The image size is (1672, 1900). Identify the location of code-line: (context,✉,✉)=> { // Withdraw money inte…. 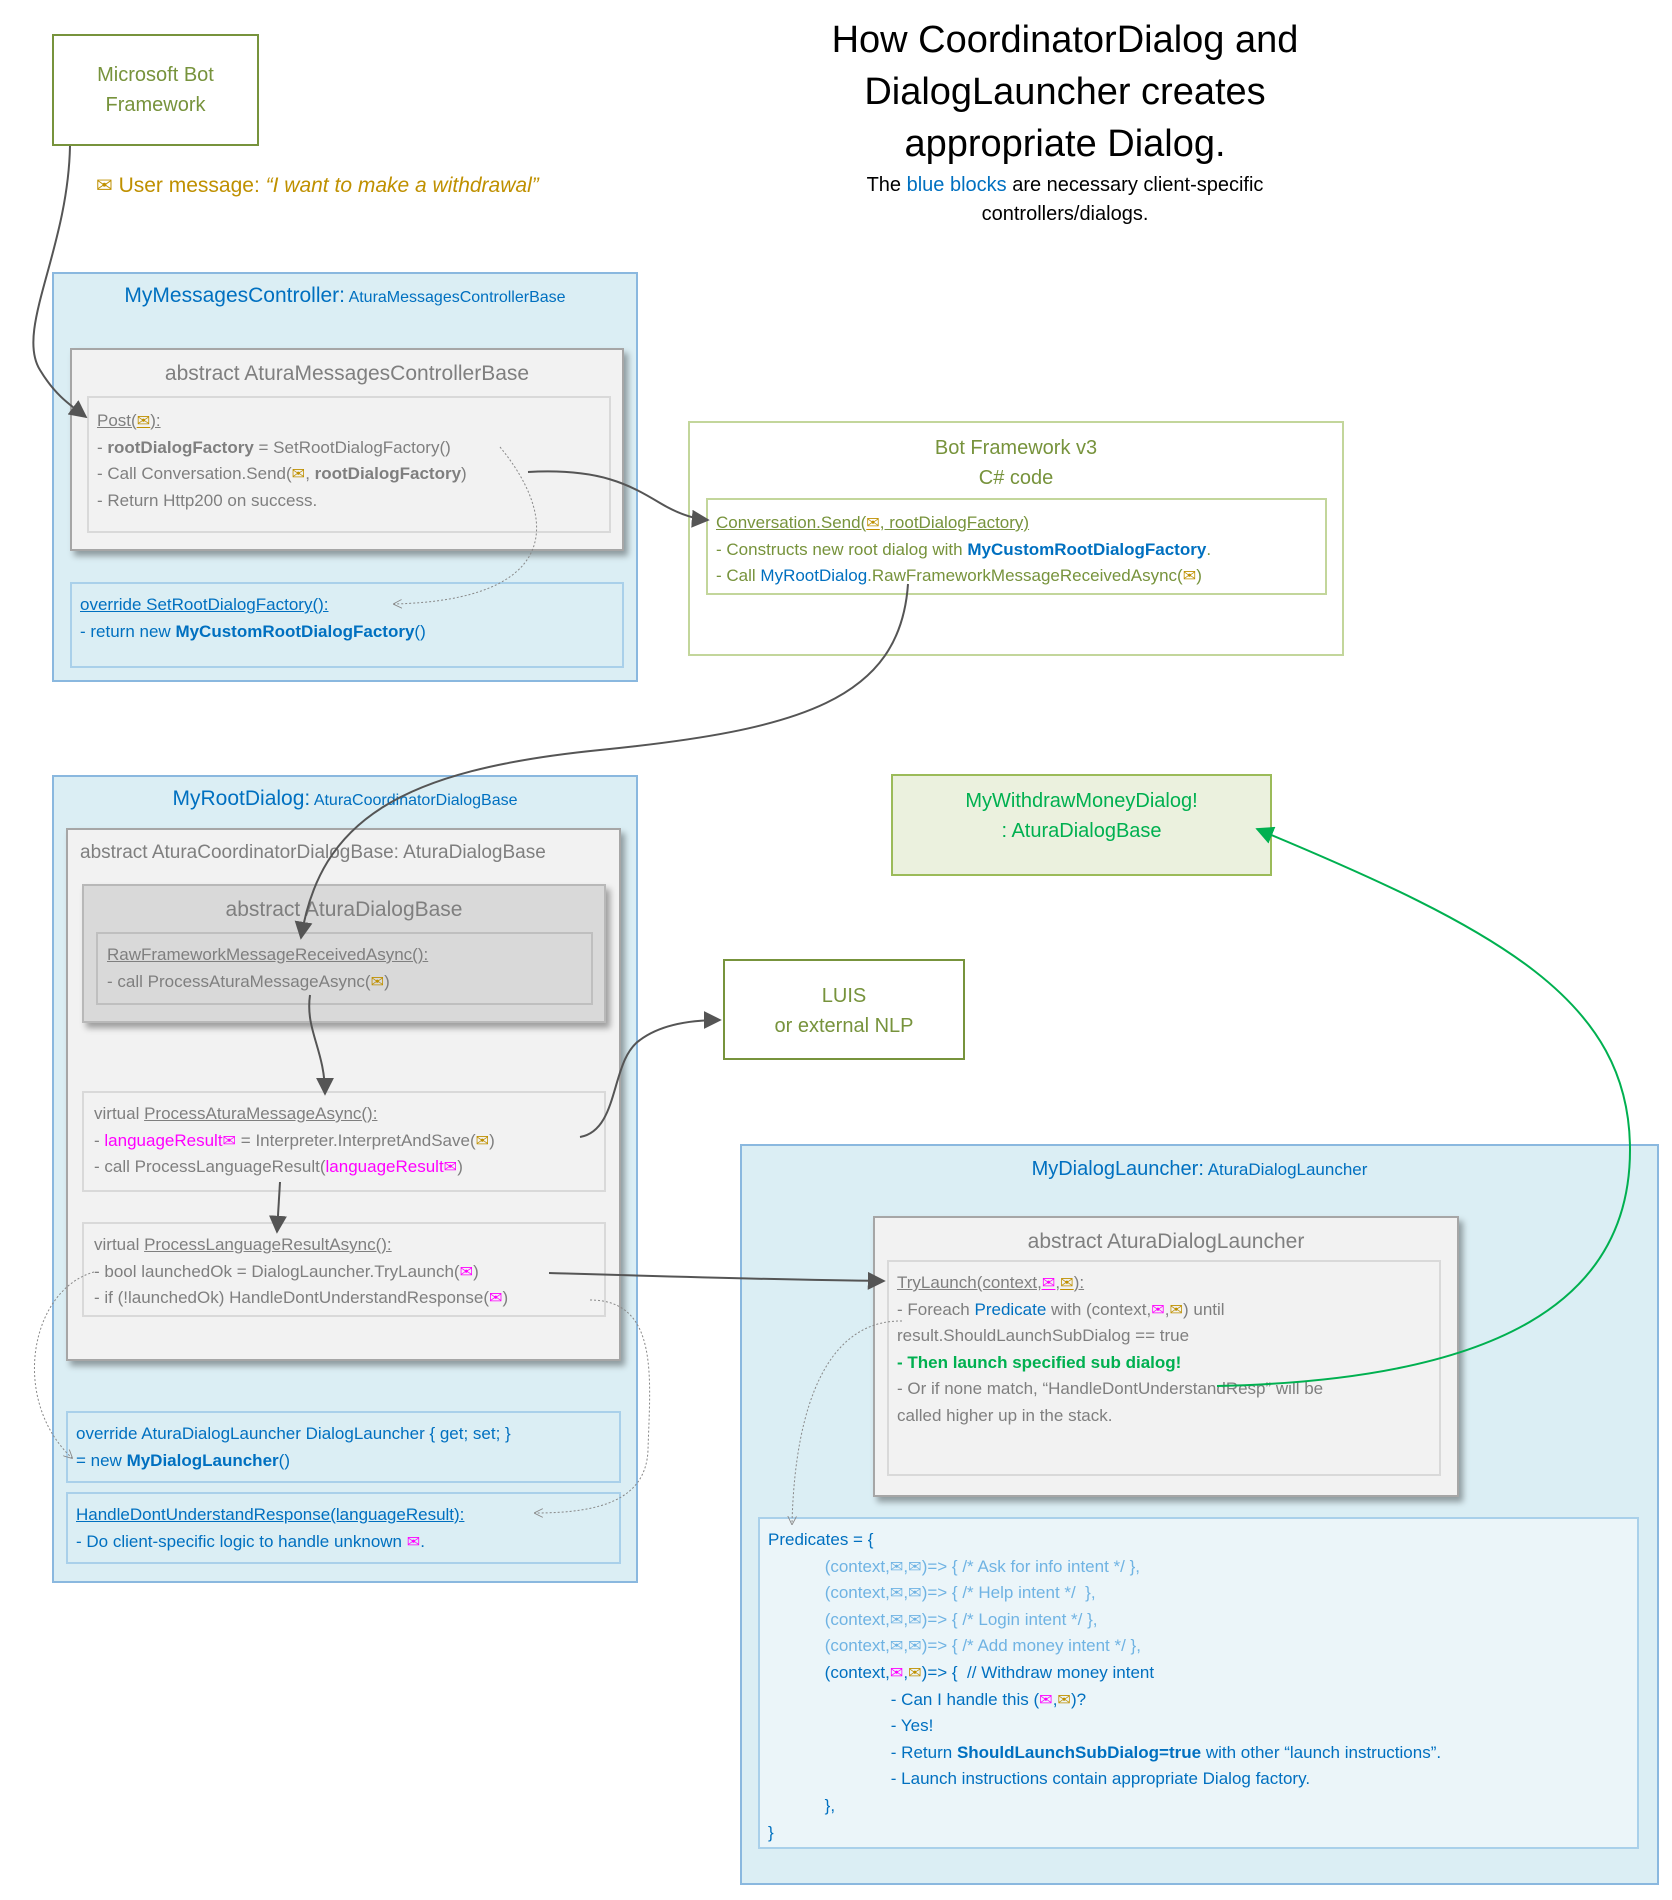
(1104, 1673).